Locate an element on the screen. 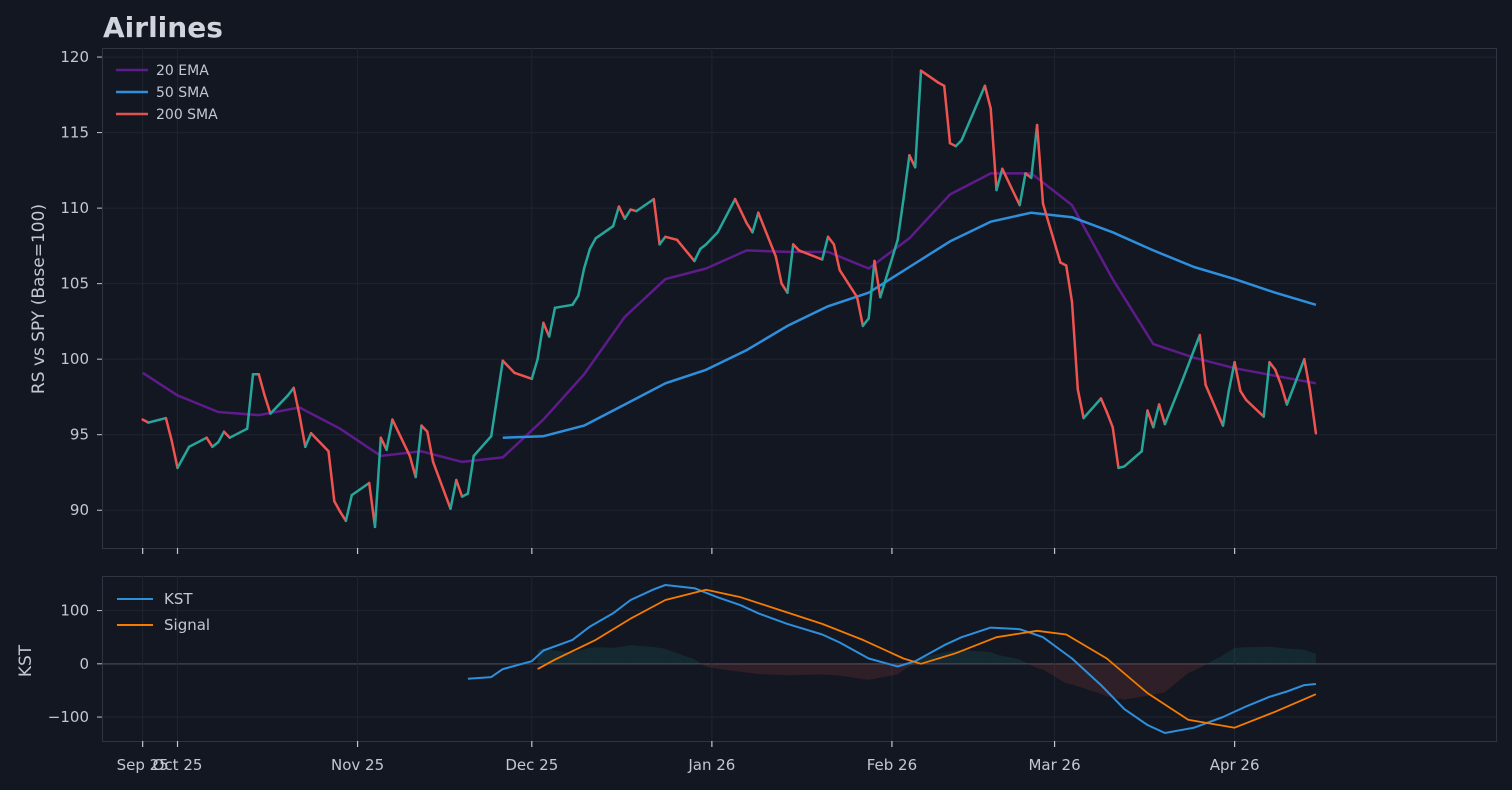 The image size is (1512, 790). x-tick-label: Nov 25 is located at coordinates (357, 765).